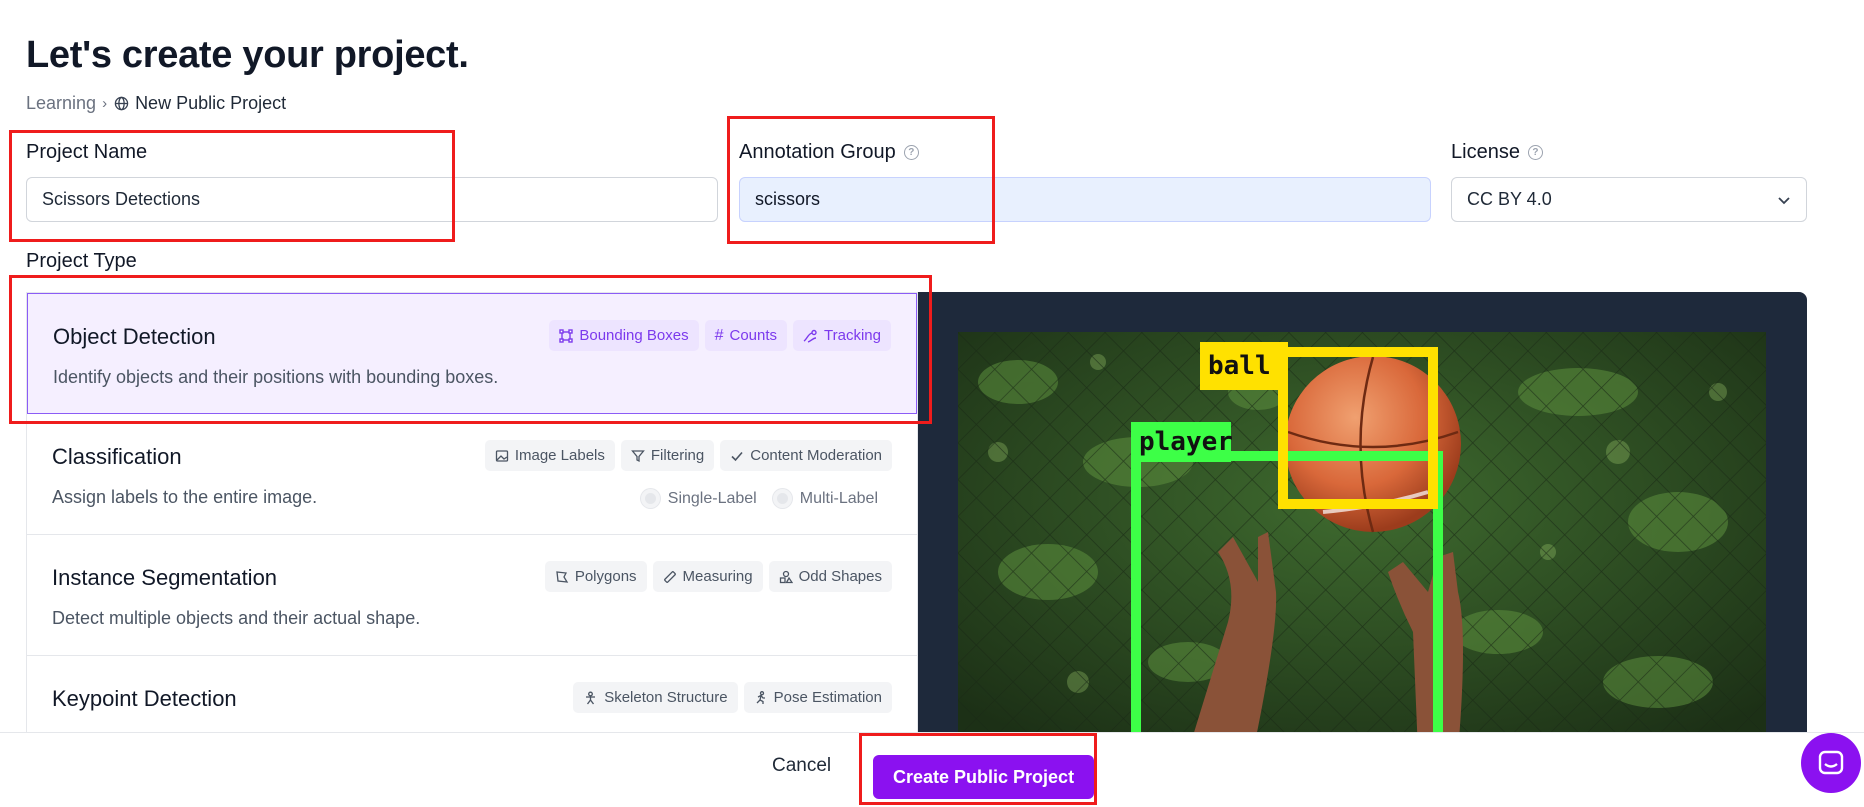  What do you see at coordinates (746, 335) in the screenshot?
I see `tag-counts: # Counts` at bounding box center [746, 335].